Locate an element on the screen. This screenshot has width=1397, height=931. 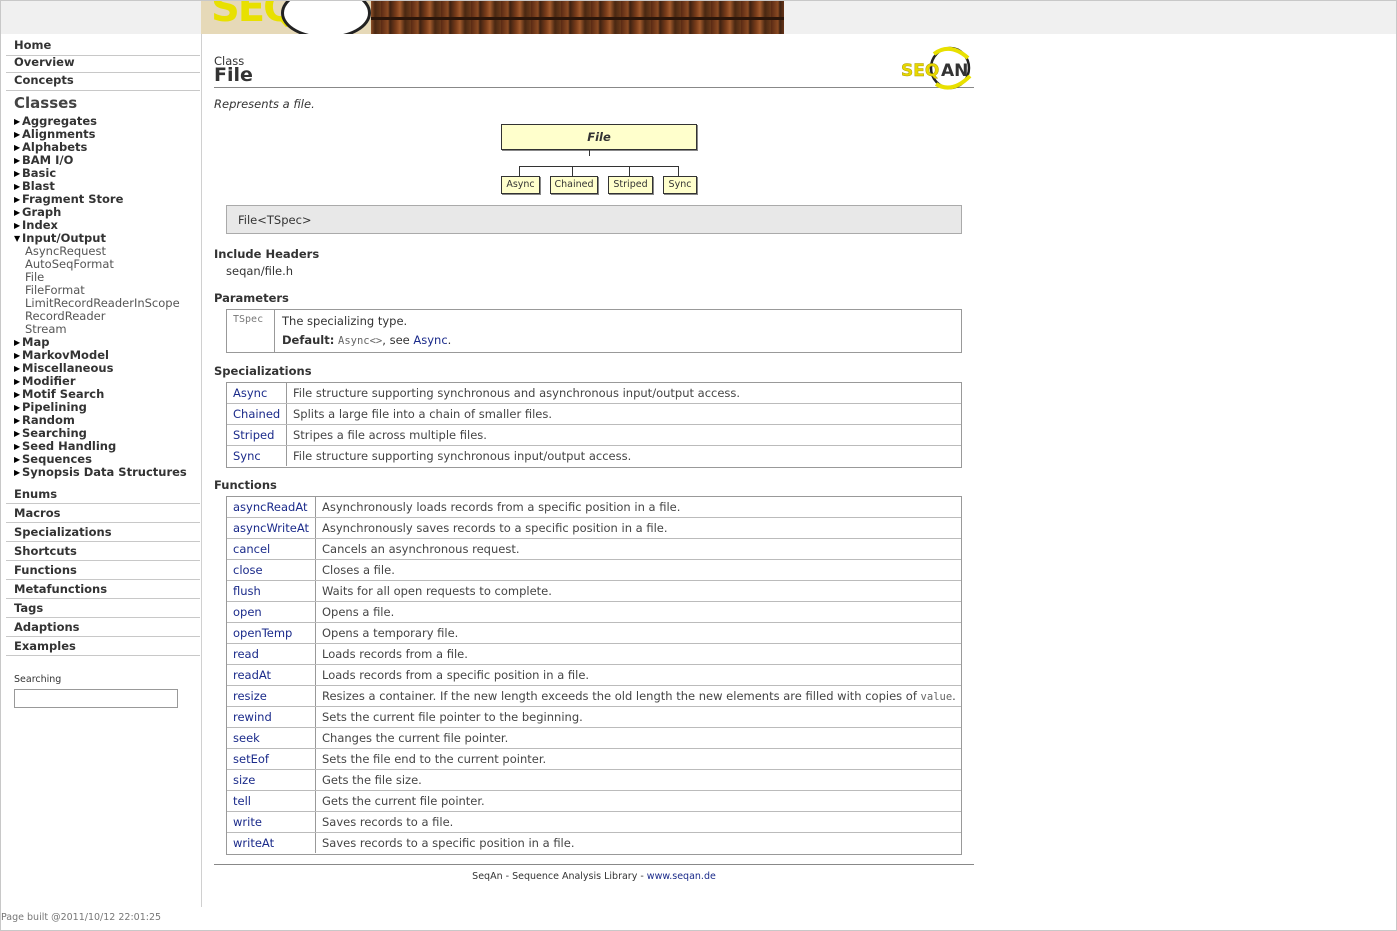
sidebar-category-label: Sequences is located at coordinates (57, 459).